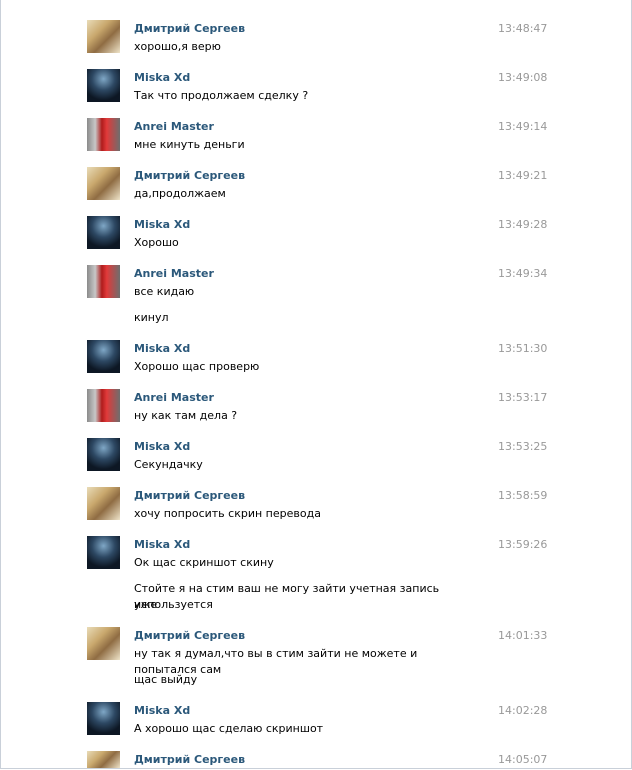  I want to click on message-text: Так что продолжаем сделку ?, so click(221, 95).